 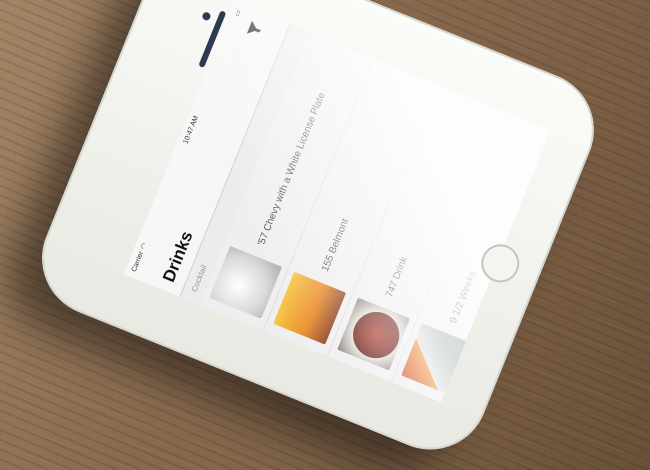 I want to click on drink-name: 747 Drink, so click(x=396, y=277).